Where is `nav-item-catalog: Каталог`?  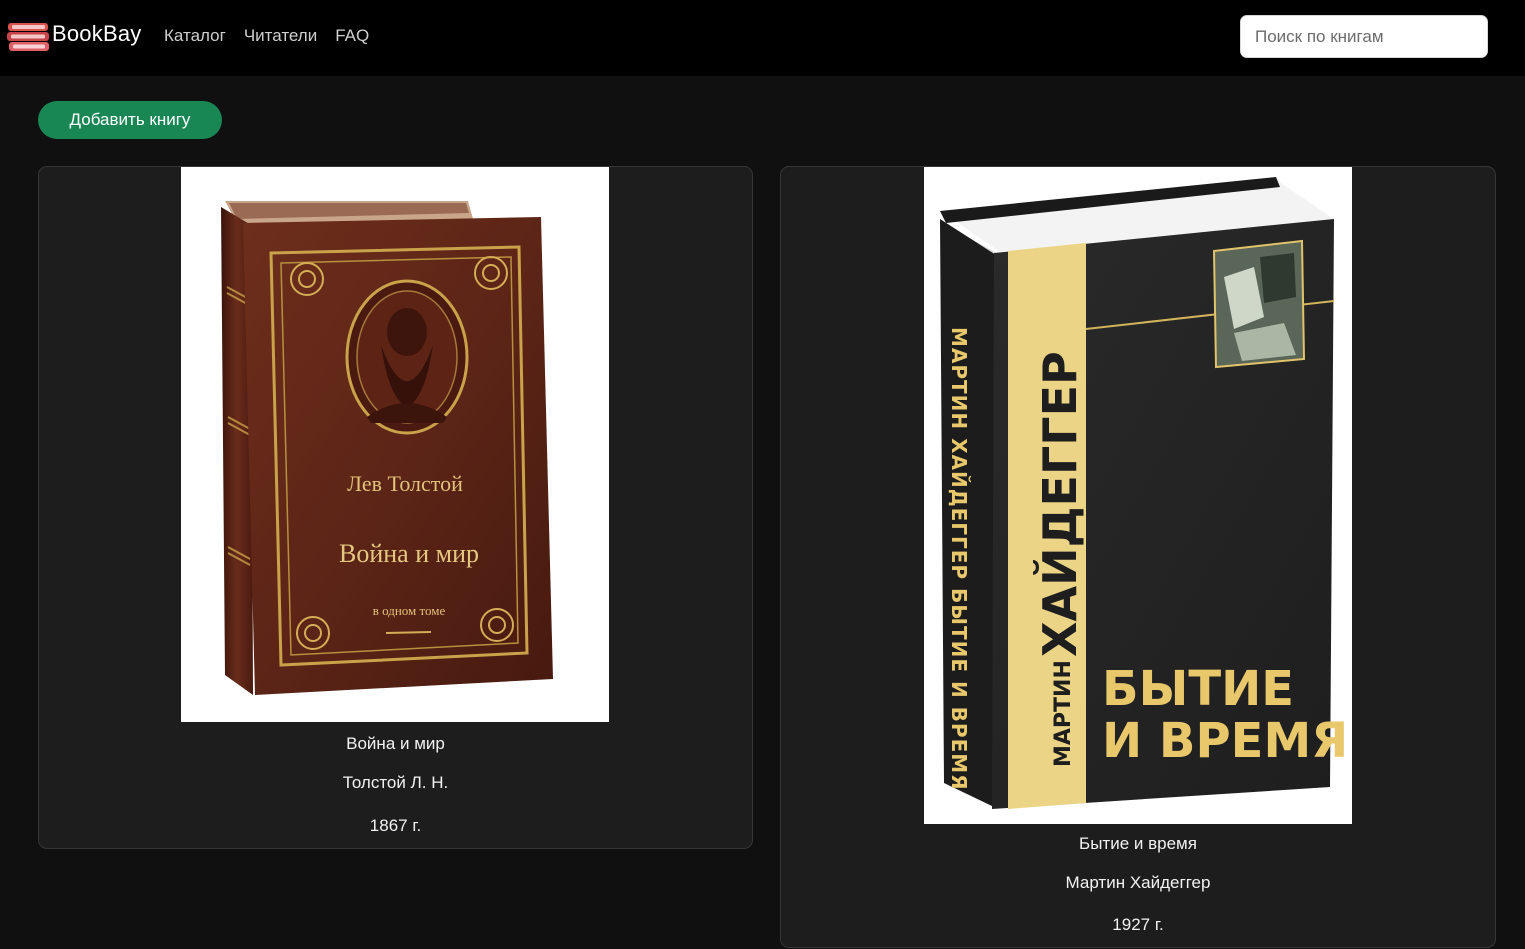
nav-item-catalog: Каталог is located at coordinates (195, 36).